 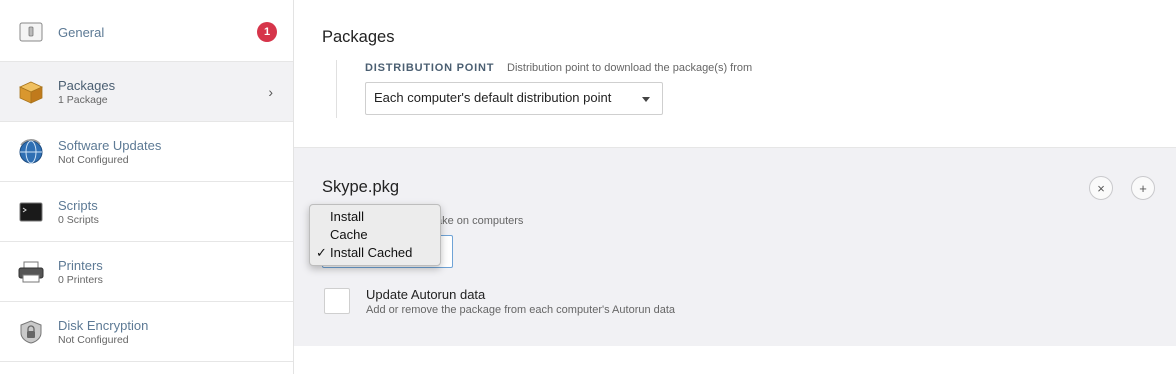 What do you see at coordinates (78, 220) in the screenshot?
I see `sidebar-item-sublabel: 0 Scripts` at bounding box center [78, 220].